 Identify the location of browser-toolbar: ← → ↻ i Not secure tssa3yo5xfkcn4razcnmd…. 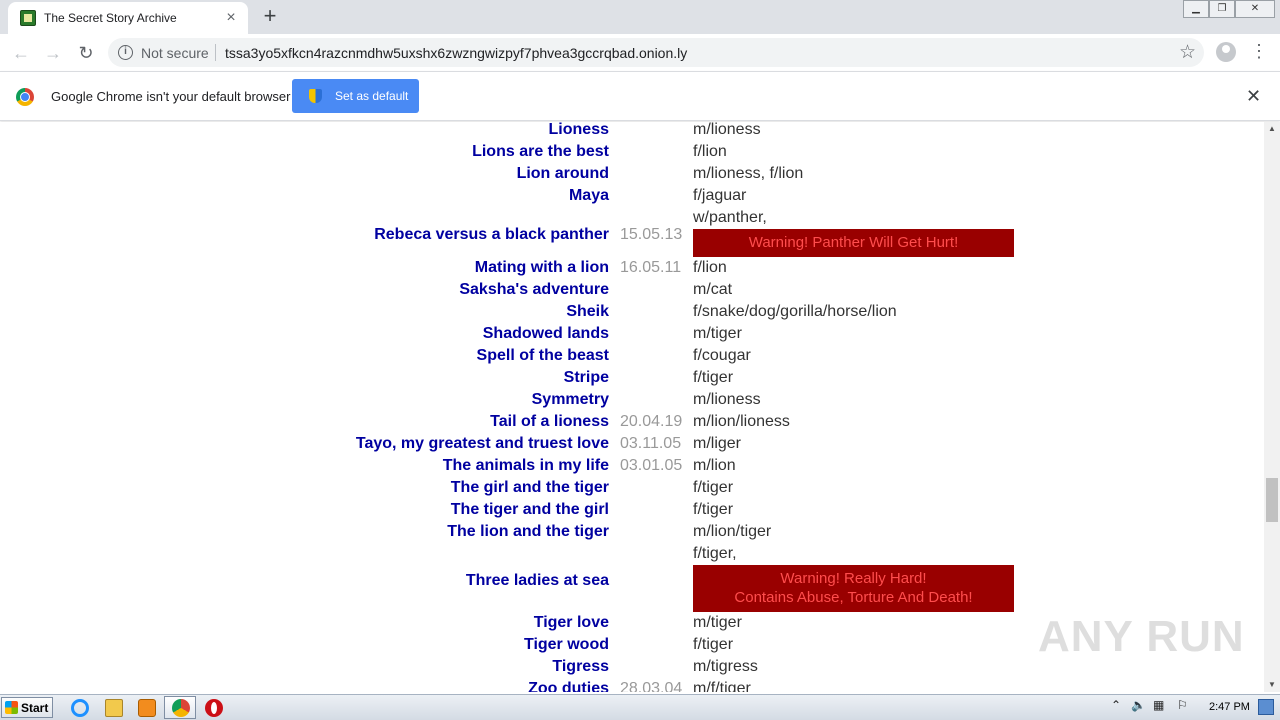
(640, 52).